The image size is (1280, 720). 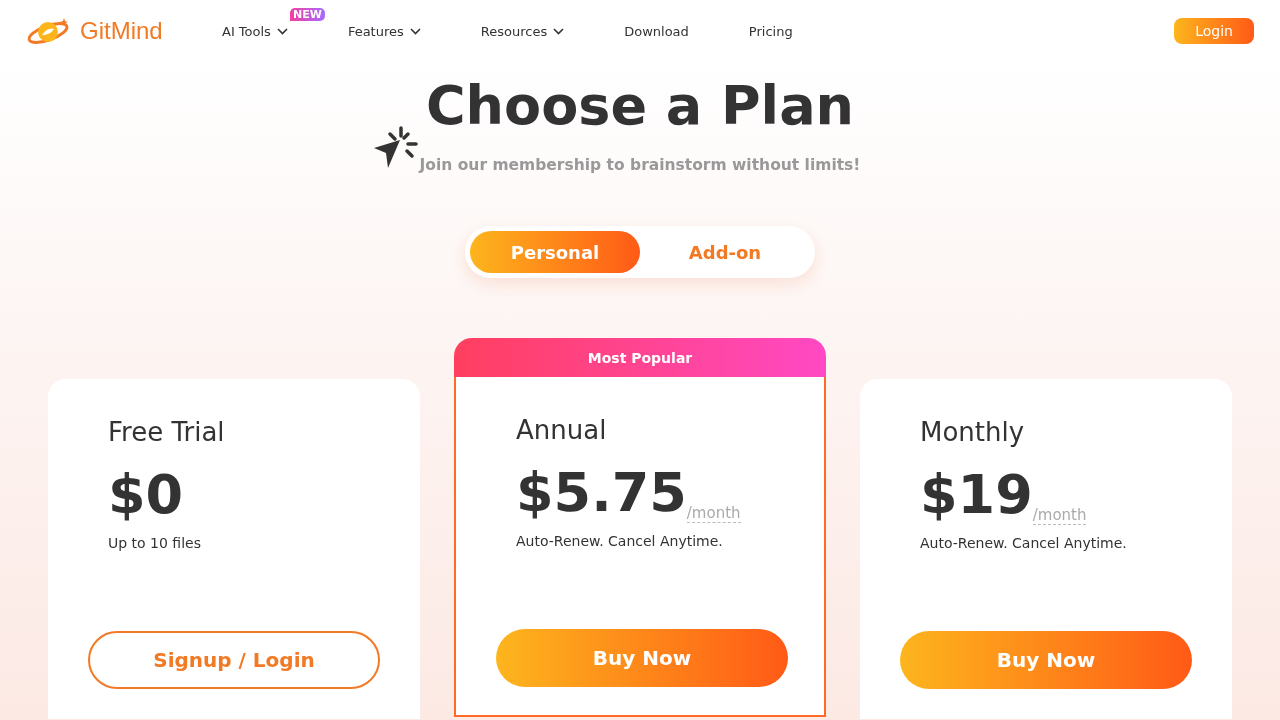 What do you see at coordinates (234, 660) in the screenshot?
I see `plan-button: Signup / Login` at bounding box center [234, 660].